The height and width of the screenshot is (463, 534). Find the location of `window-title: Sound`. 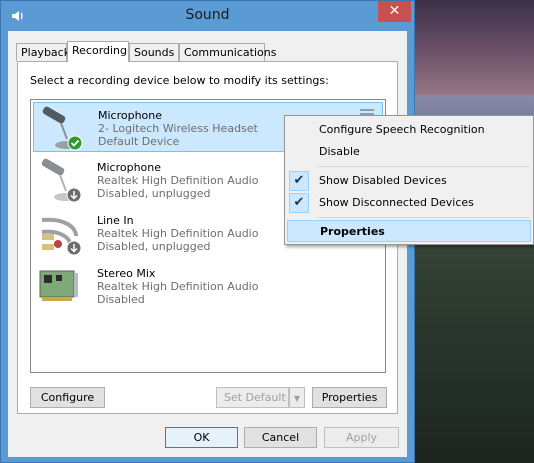

window-title: Sound is located at coordinates (207, 15).